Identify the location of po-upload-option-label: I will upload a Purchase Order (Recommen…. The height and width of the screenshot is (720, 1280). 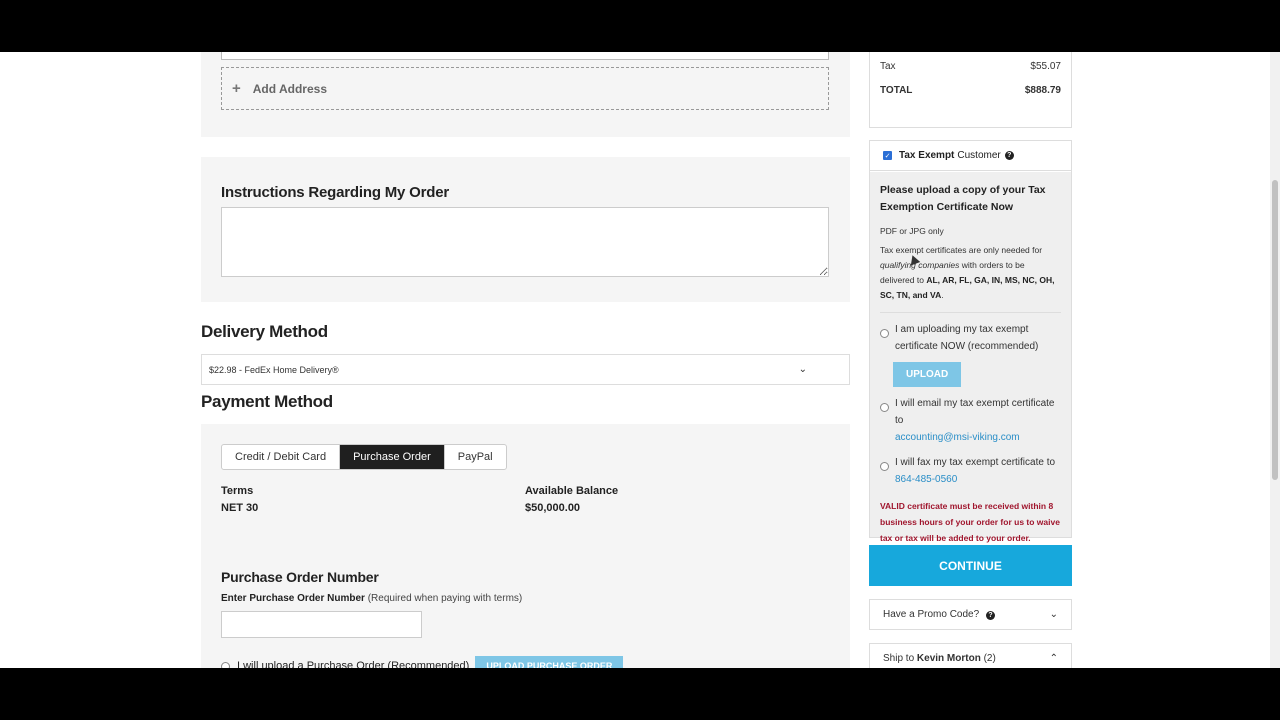
(353, 664).